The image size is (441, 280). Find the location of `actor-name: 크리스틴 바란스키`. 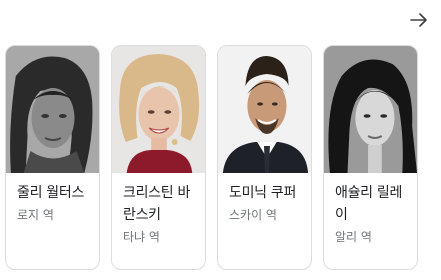

actor-name: 크리스틴 바란스키 is located at coordinates (157, 204).